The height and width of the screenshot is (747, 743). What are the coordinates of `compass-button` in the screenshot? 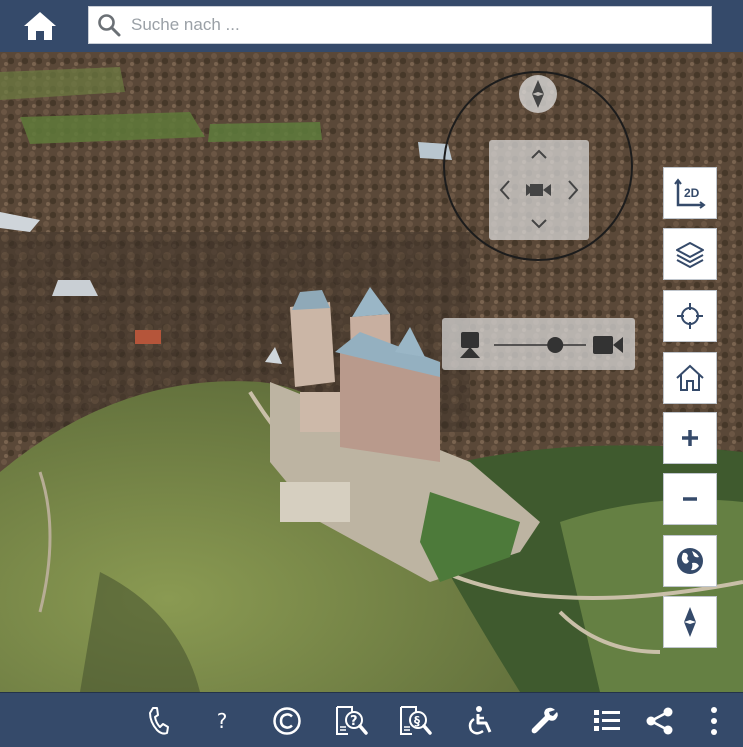 It's located at (538, 94).